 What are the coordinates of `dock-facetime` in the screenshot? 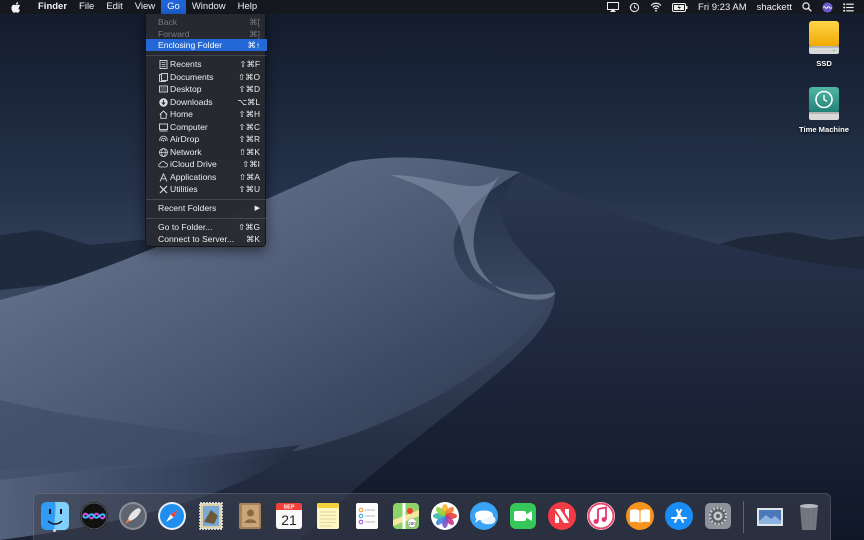 It's located at (523, 516).